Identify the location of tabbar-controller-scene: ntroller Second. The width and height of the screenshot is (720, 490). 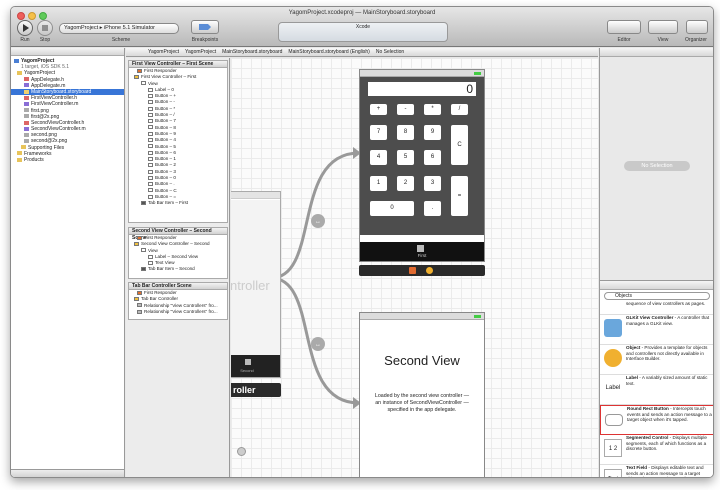
(256, 284).